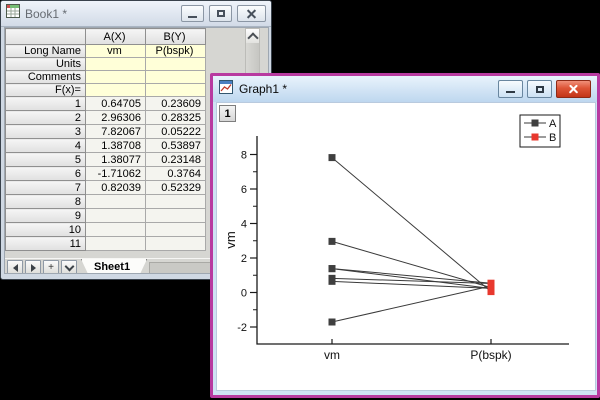 This screenshot has width=600, height=400. What do you see at coordinates (227, 113) in the screenshot?
I see `layer-button: 1` at bounding box center [227, 113].